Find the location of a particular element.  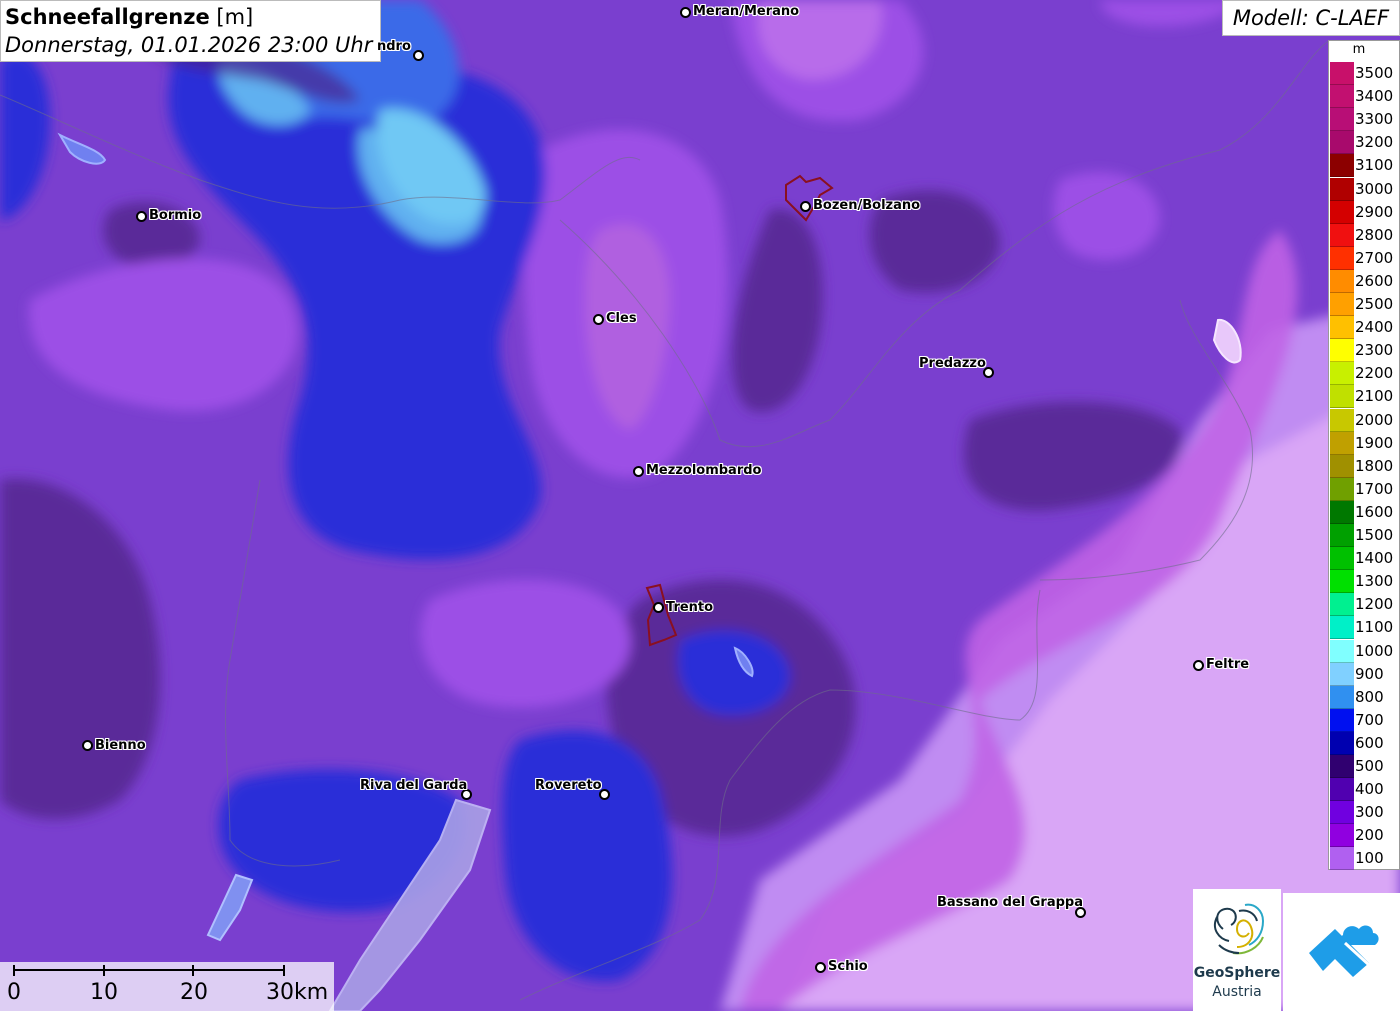

city-label: Bormio is located at coordinates (175, 215).